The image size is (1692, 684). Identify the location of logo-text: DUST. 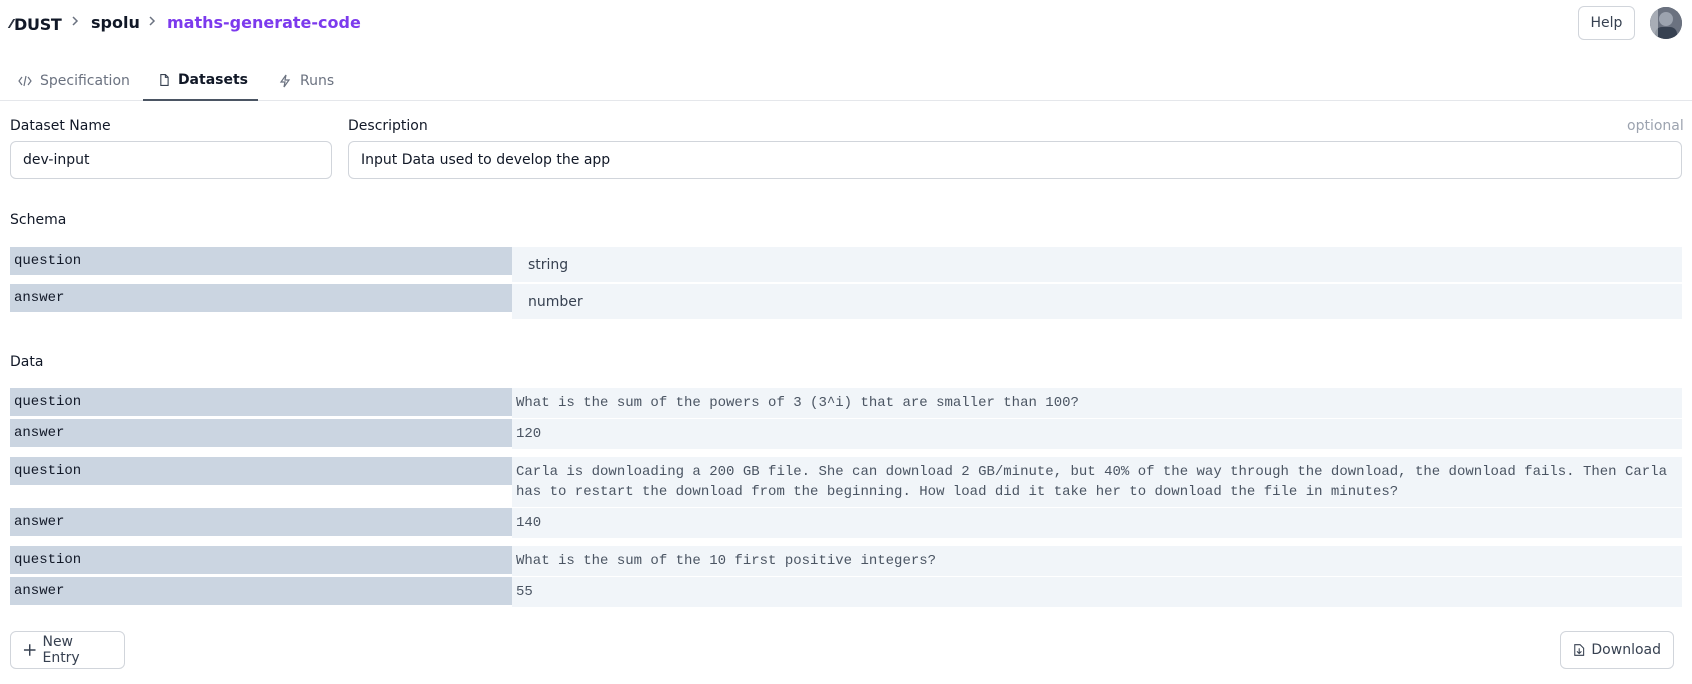
(38, 24).